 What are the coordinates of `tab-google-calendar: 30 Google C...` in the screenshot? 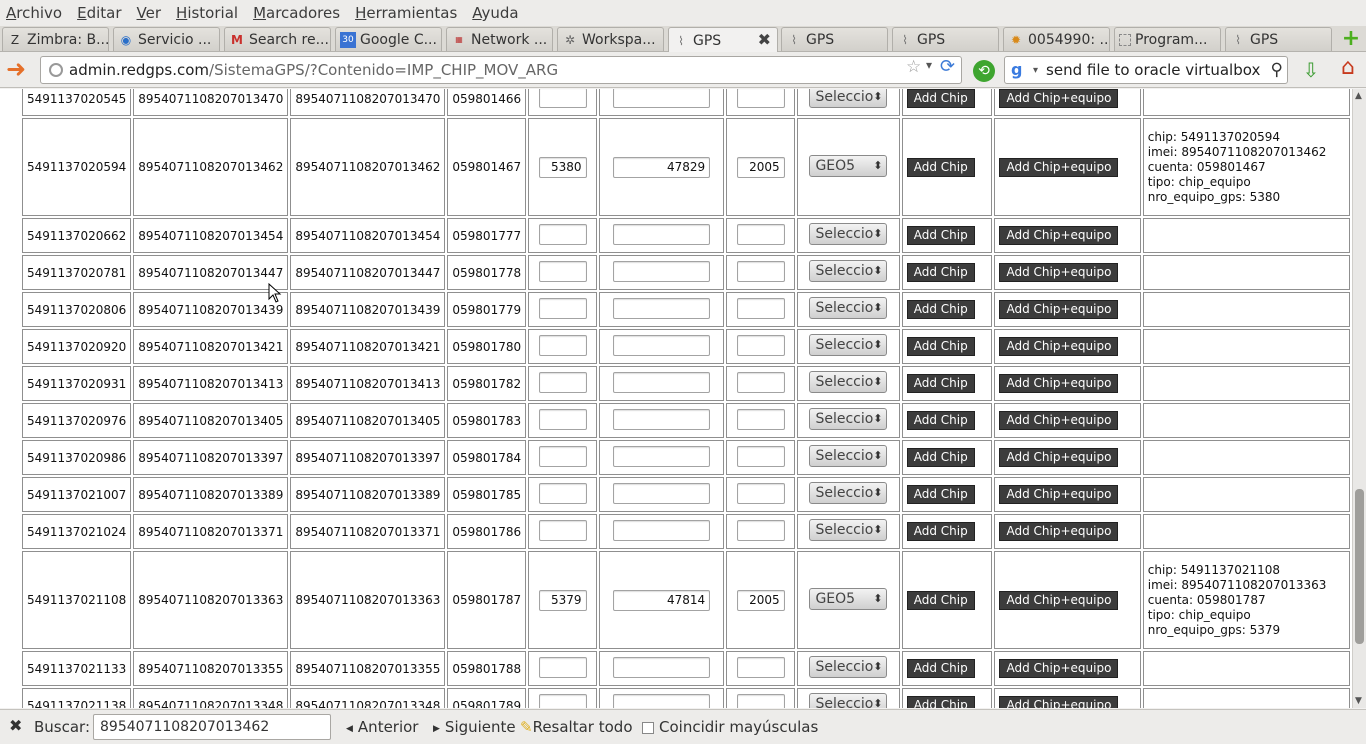 It's located at (388, 39).